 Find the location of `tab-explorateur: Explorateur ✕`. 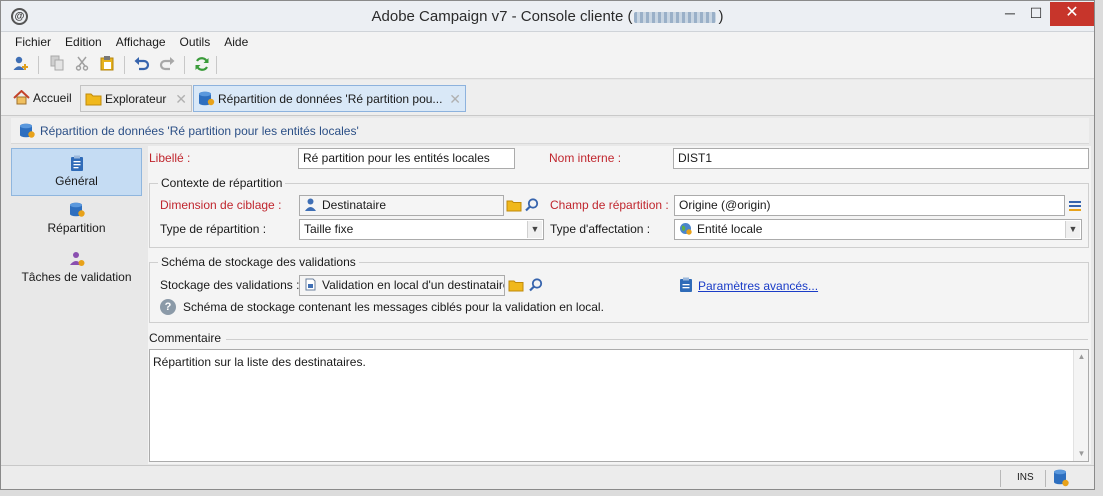

tab-explorateur: Explorateur ✕ is located at coordinates (136, 98).